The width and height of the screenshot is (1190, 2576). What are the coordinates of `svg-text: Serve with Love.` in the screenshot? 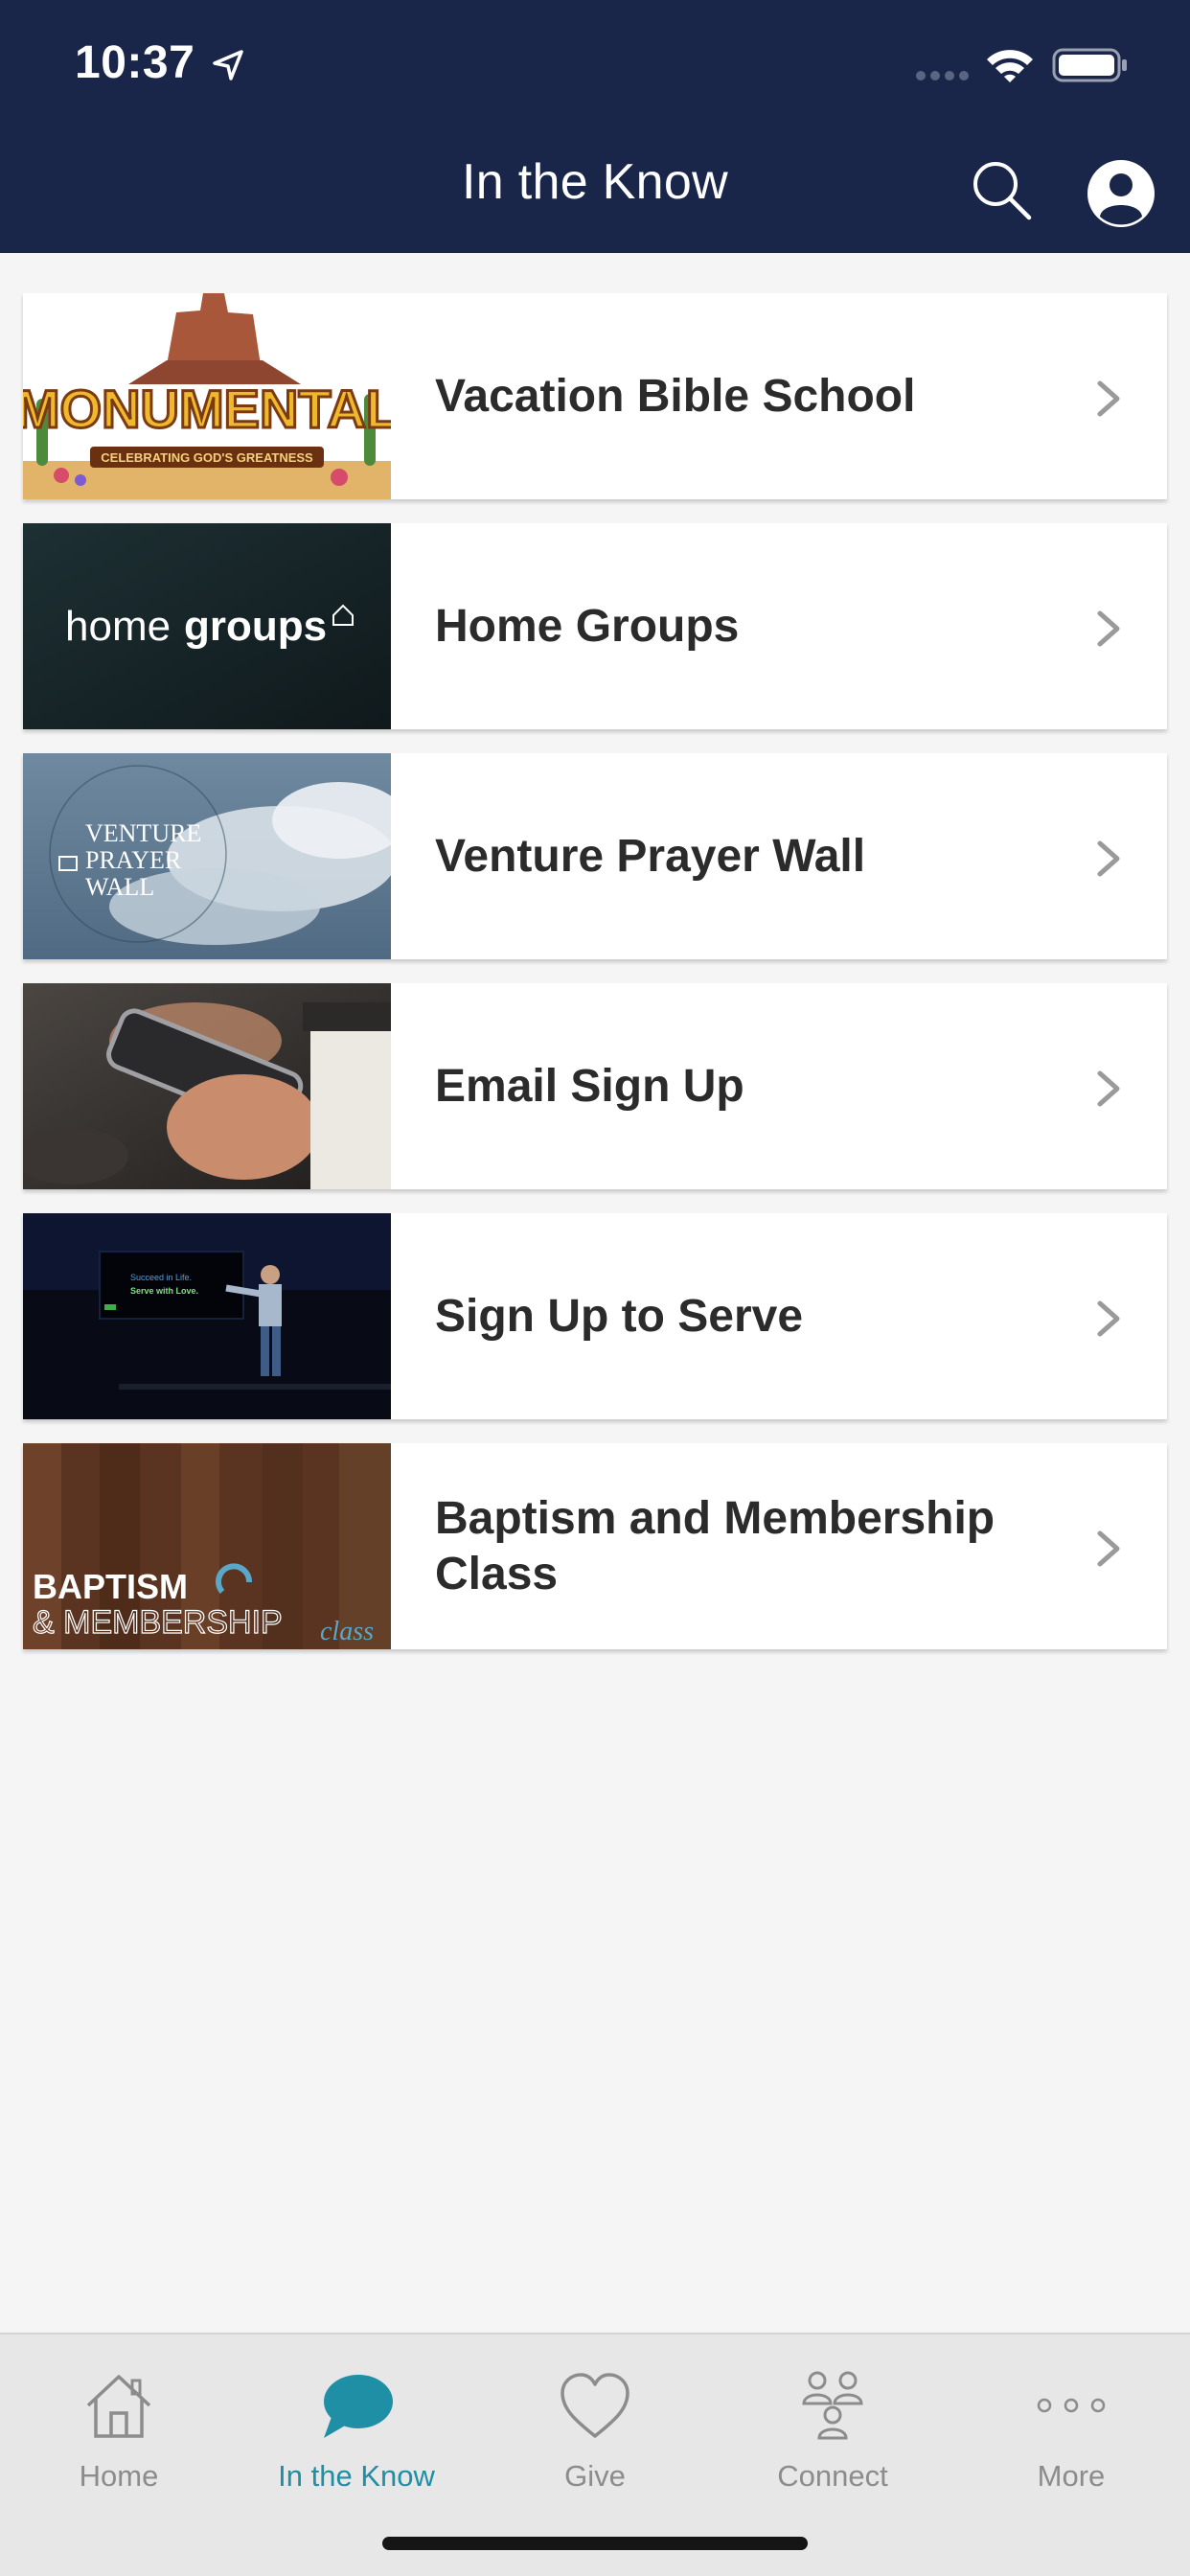 It's located at (164, 1291).